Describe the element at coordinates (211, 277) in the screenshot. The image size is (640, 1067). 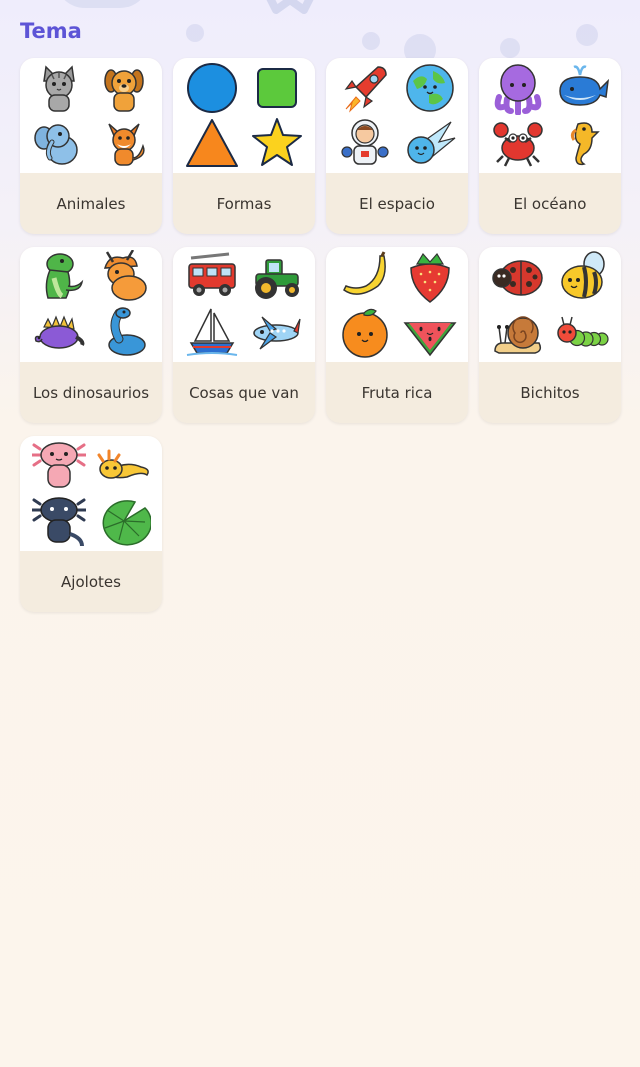
I see `fire-truck-icon` at that location.